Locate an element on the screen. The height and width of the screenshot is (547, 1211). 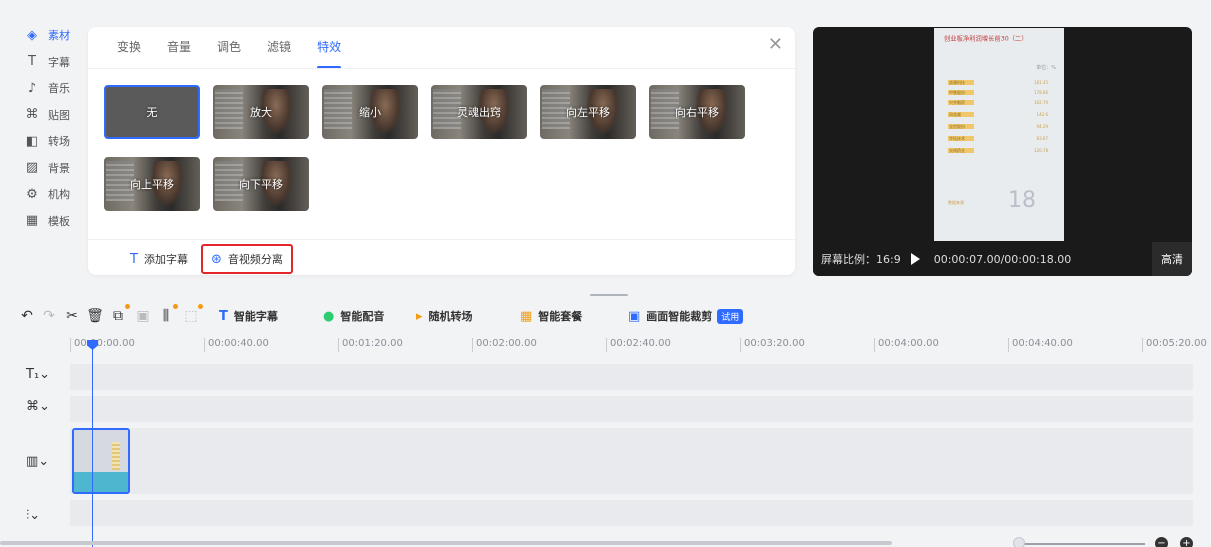
sticker-track is located at coordinates (631, 409).